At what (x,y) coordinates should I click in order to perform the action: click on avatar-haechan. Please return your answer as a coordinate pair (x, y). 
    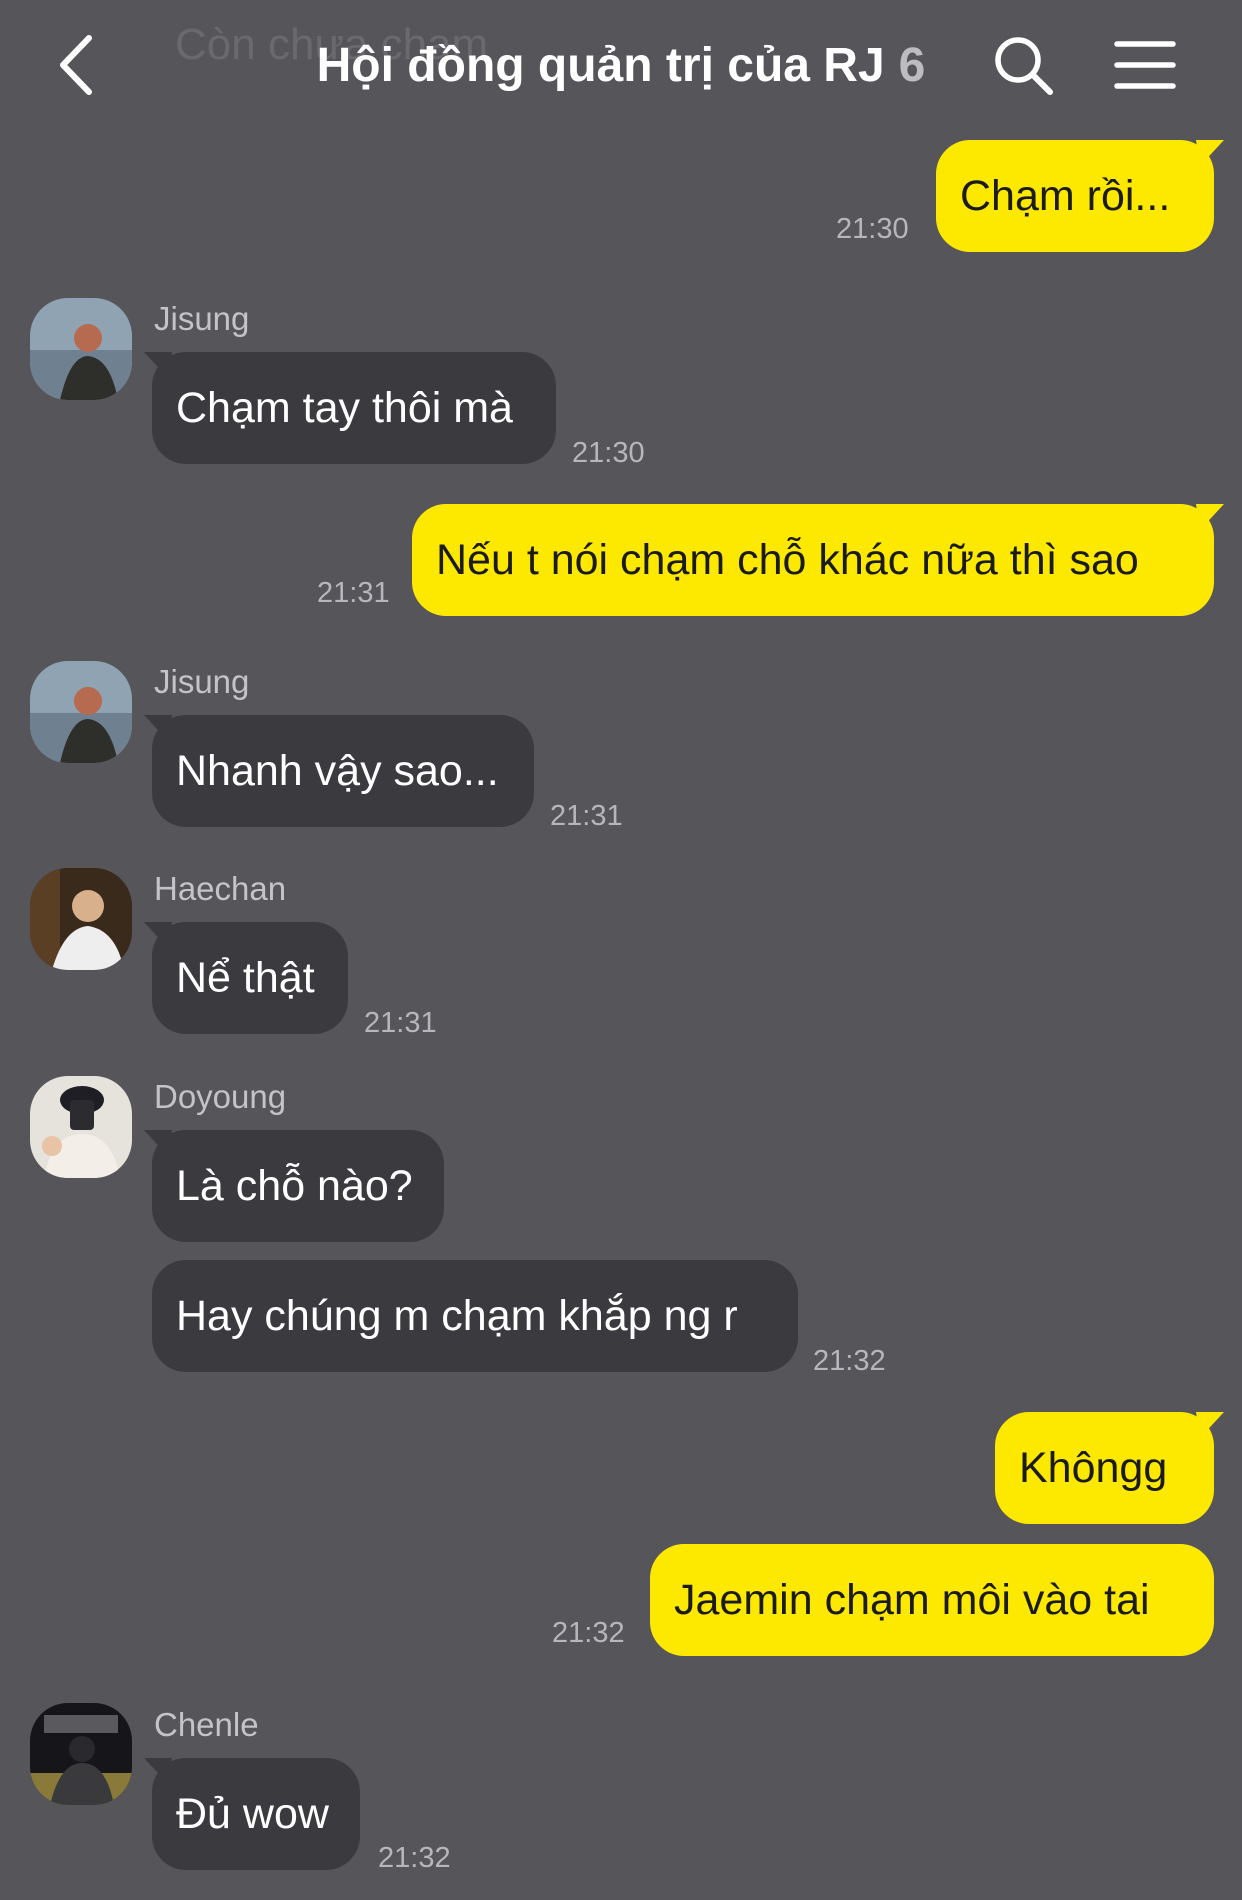
    Looking at the image, I should click on (81, 919).